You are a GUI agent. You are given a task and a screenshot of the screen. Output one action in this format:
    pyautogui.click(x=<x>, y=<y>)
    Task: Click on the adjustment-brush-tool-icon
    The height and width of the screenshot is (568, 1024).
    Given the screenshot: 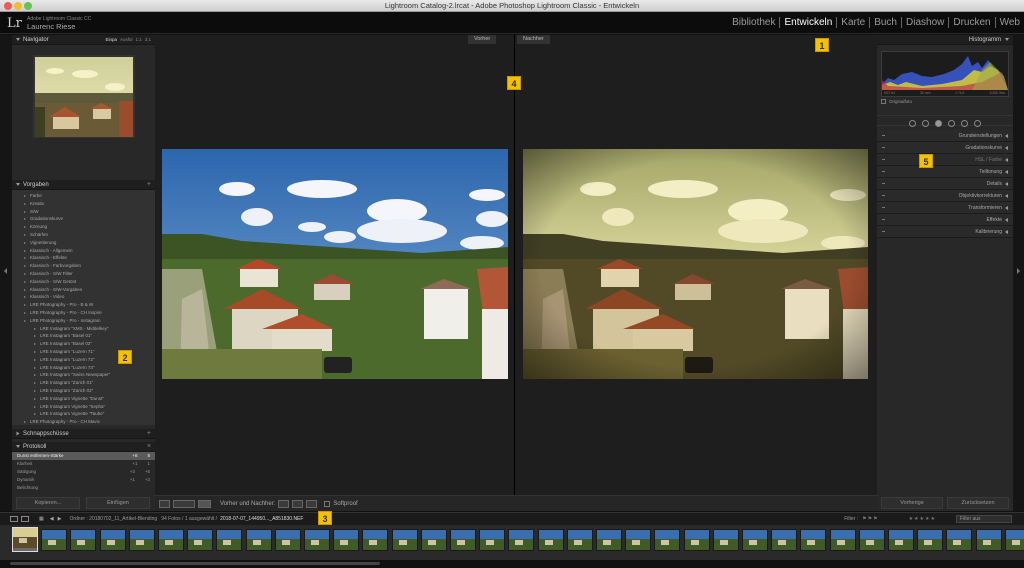 What is the action you would take?
    pyautogui.click(x=977, y=123)
    